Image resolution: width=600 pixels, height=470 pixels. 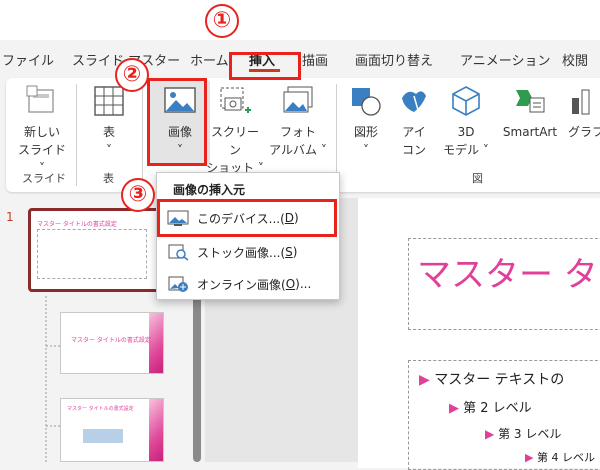 What do you see at coordinates (560, 457) in the screenshot?
I see `bullet-4: ▶ 第 4 レベル` at bounding box center [560, 457].